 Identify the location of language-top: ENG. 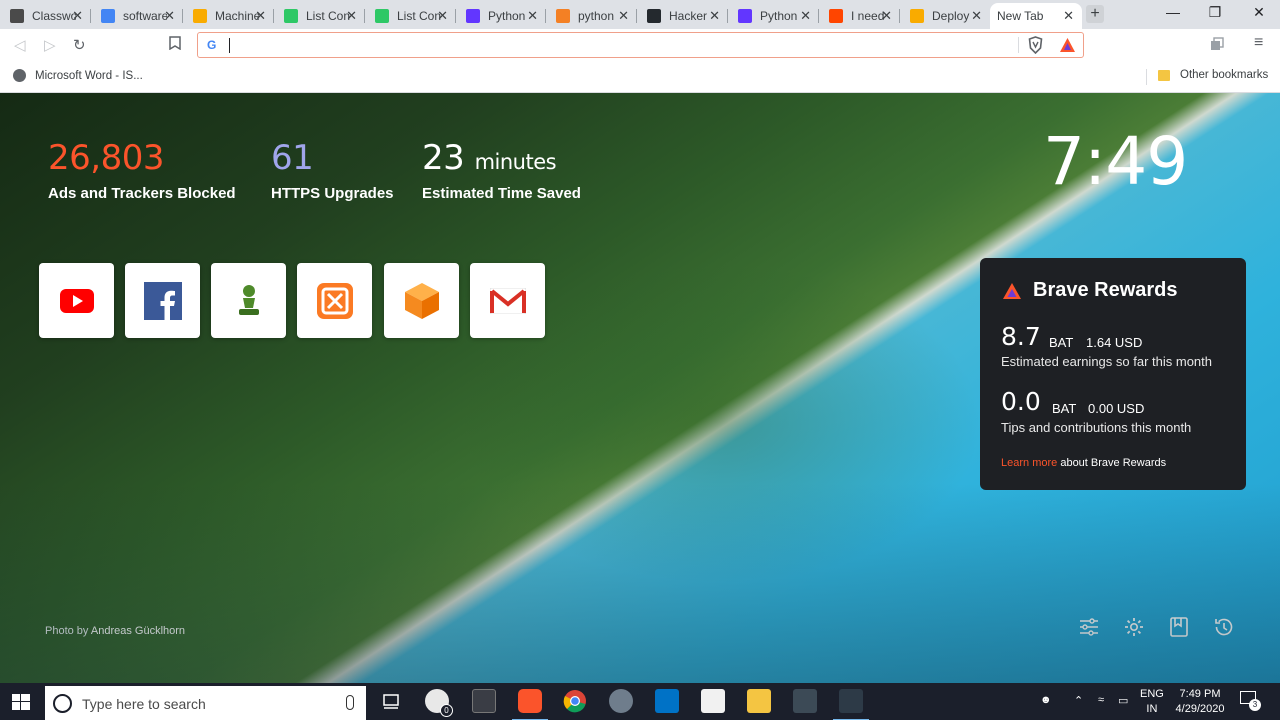
(1152, 694).